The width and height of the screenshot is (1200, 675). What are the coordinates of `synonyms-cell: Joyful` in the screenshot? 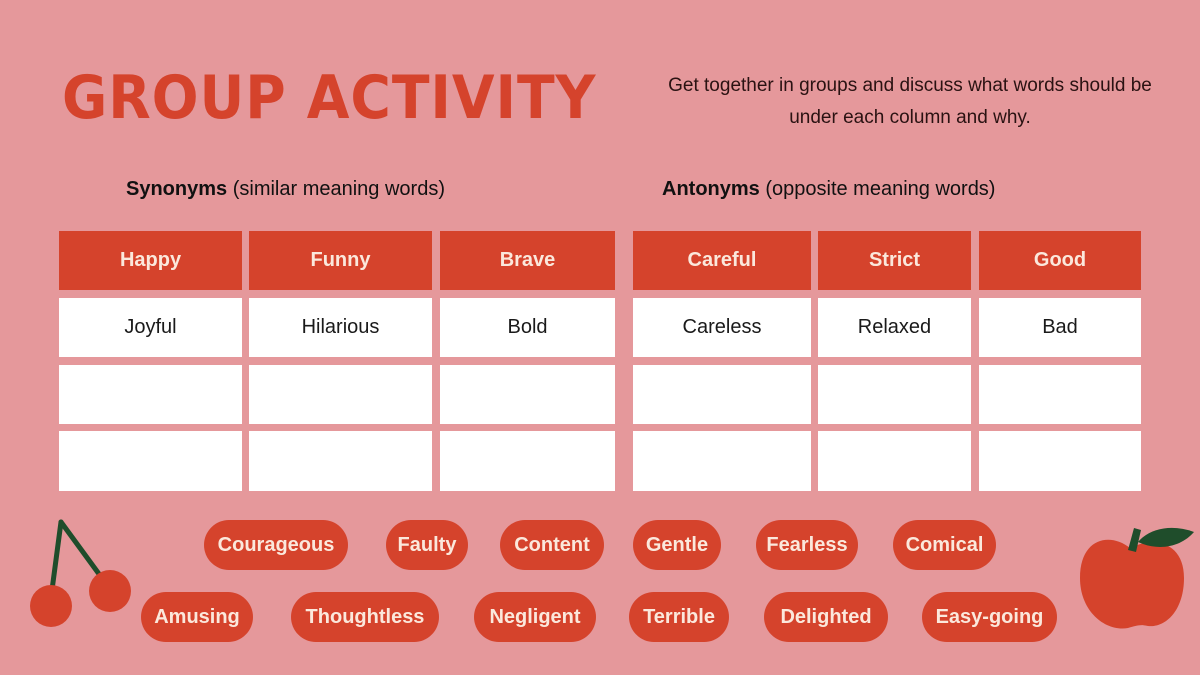 It's located at (150, 327).